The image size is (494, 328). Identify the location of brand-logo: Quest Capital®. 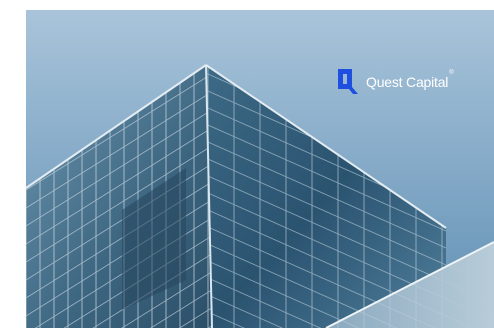
(395, 82).